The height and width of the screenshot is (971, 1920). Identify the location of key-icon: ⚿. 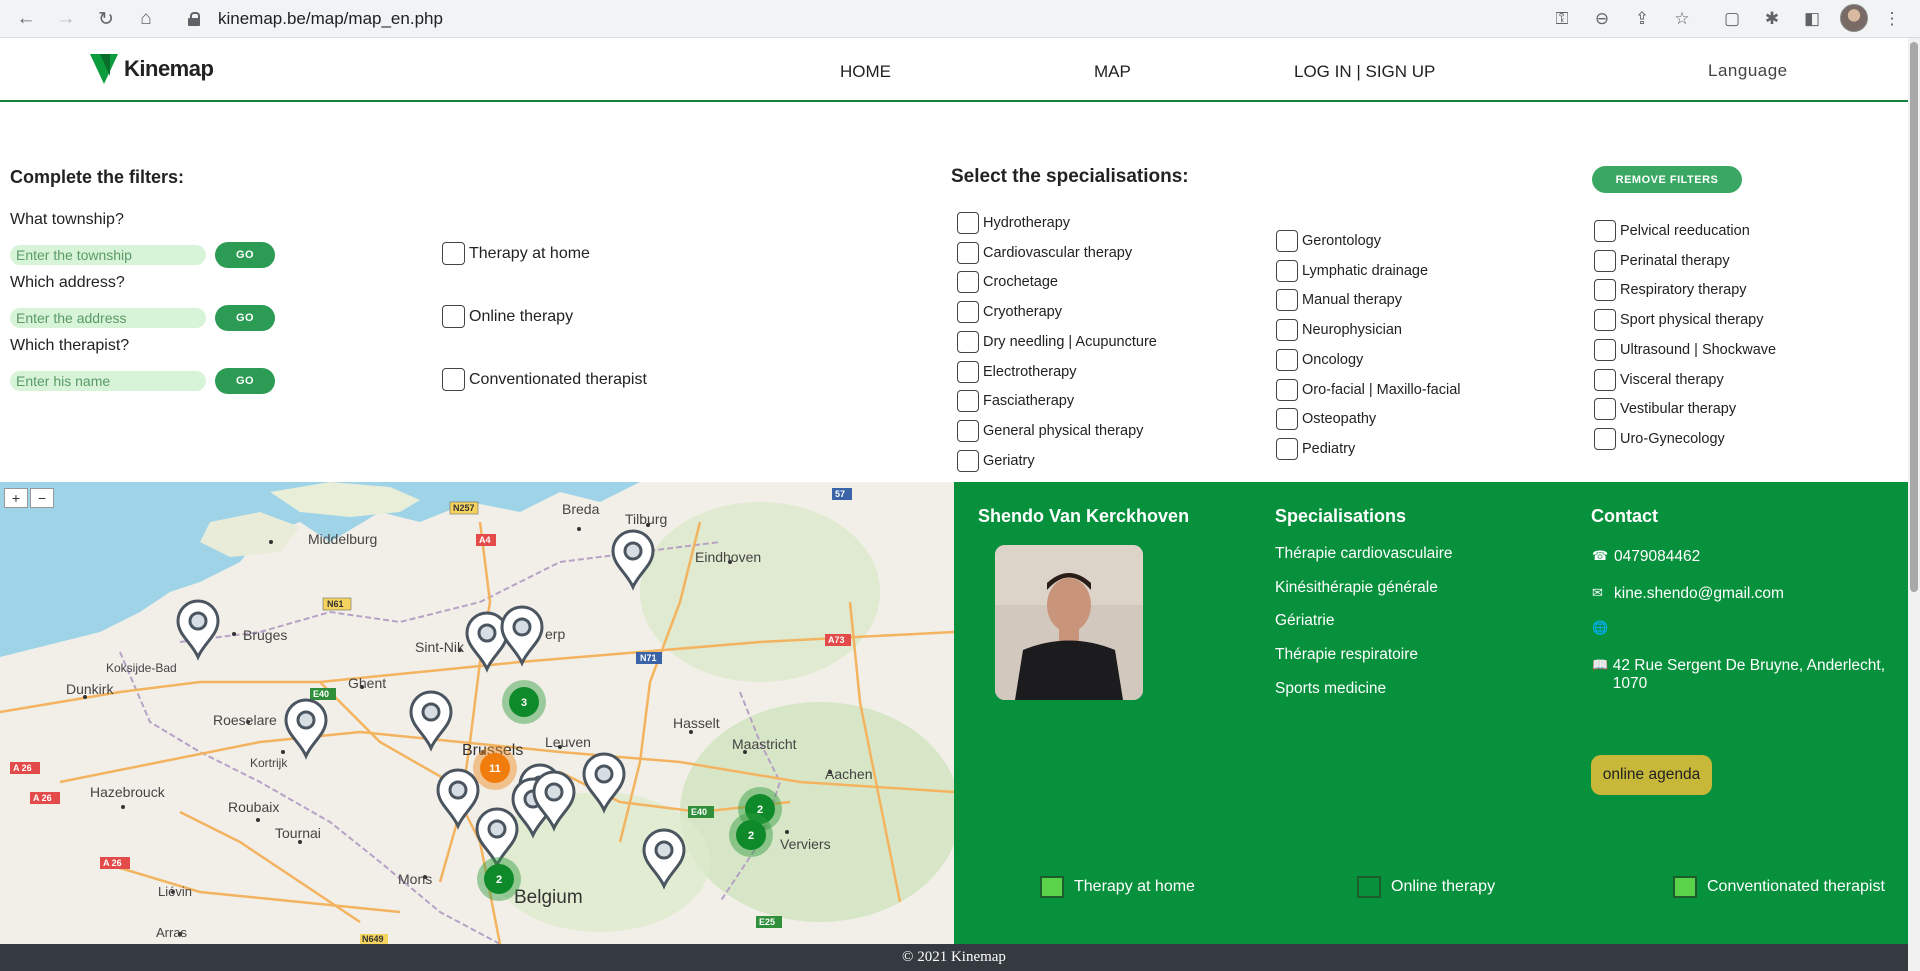
(1562, 19).